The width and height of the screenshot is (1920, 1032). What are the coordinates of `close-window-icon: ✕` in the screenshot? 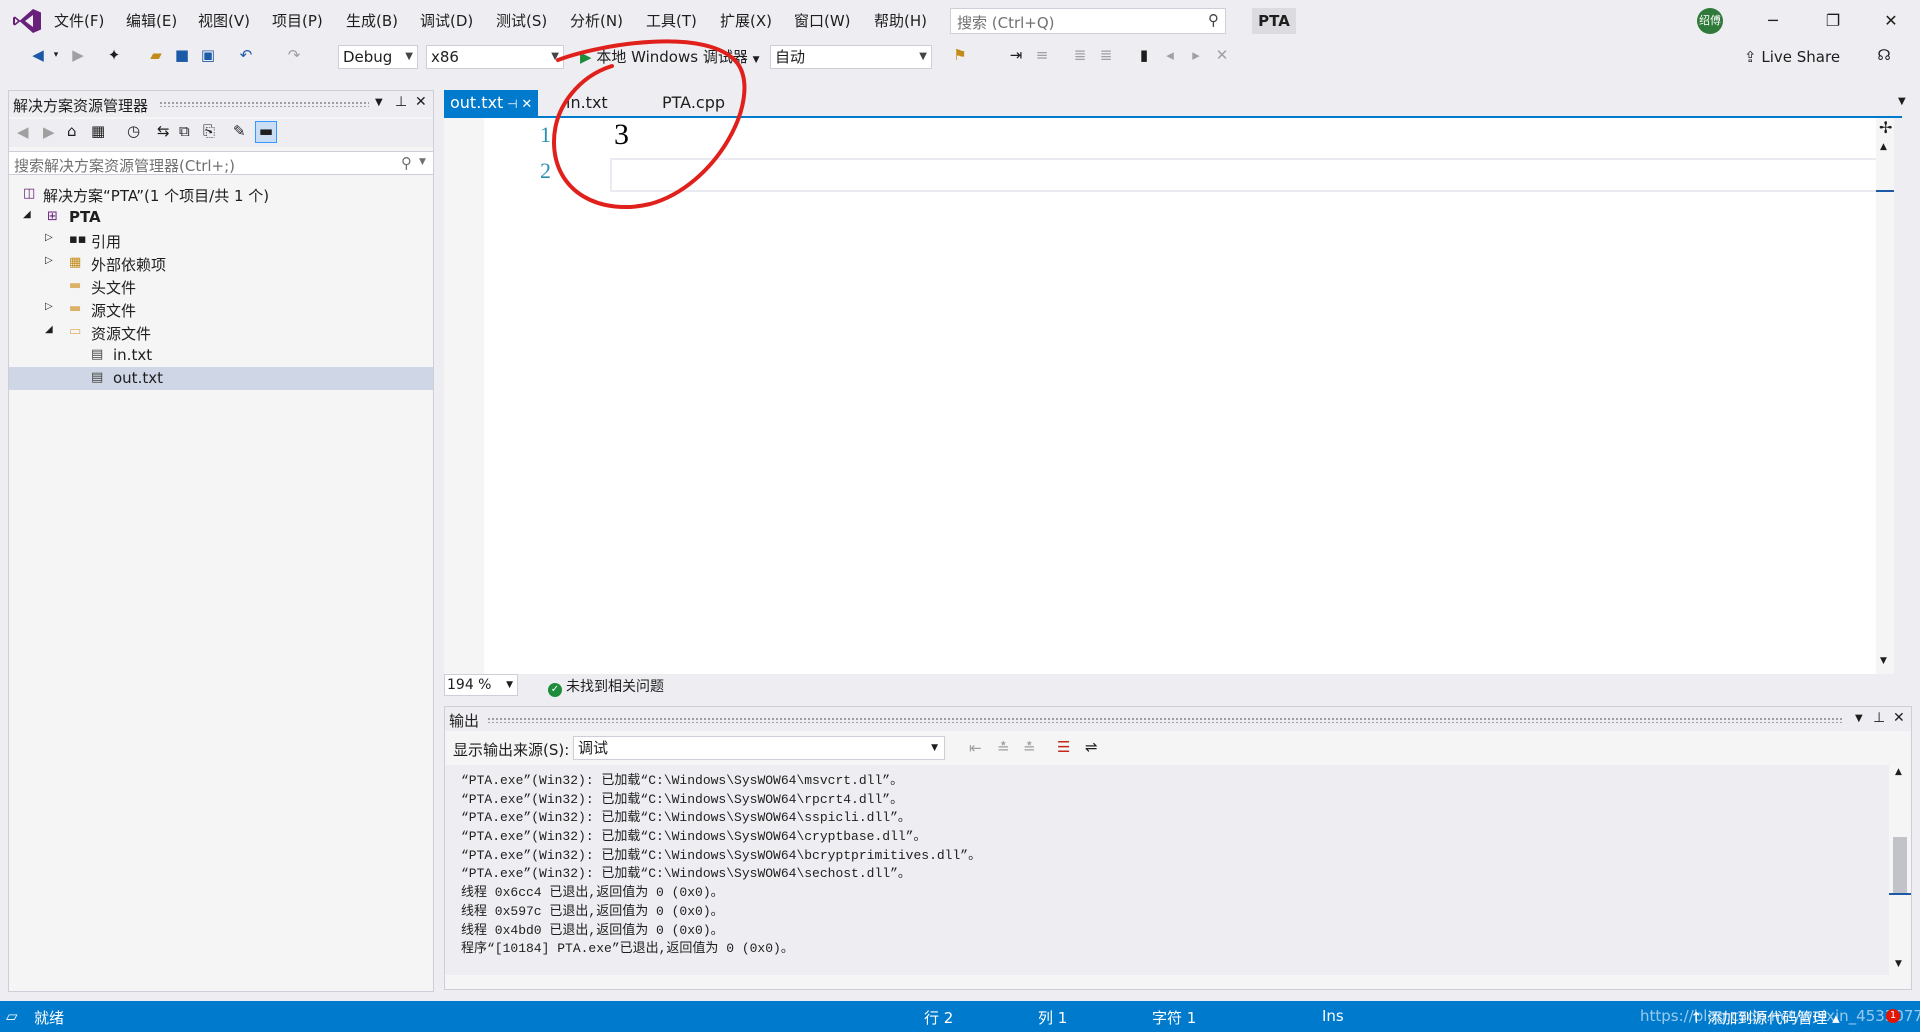 It's located at (1891, 21).